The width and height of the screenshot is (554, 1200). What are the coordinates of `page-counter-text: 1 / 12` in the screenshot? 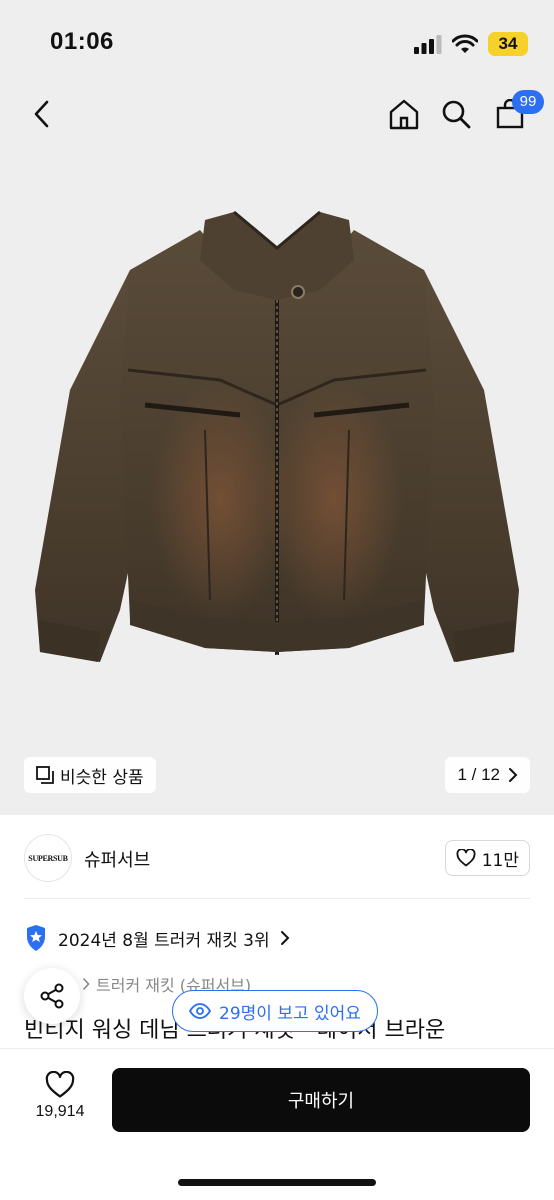 It's located at (478, 774).